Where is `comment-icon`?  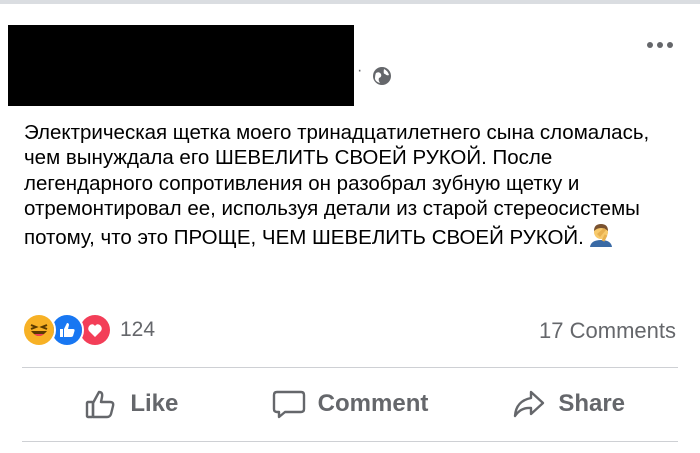 comment-icon is located at coordinates (288, 404).